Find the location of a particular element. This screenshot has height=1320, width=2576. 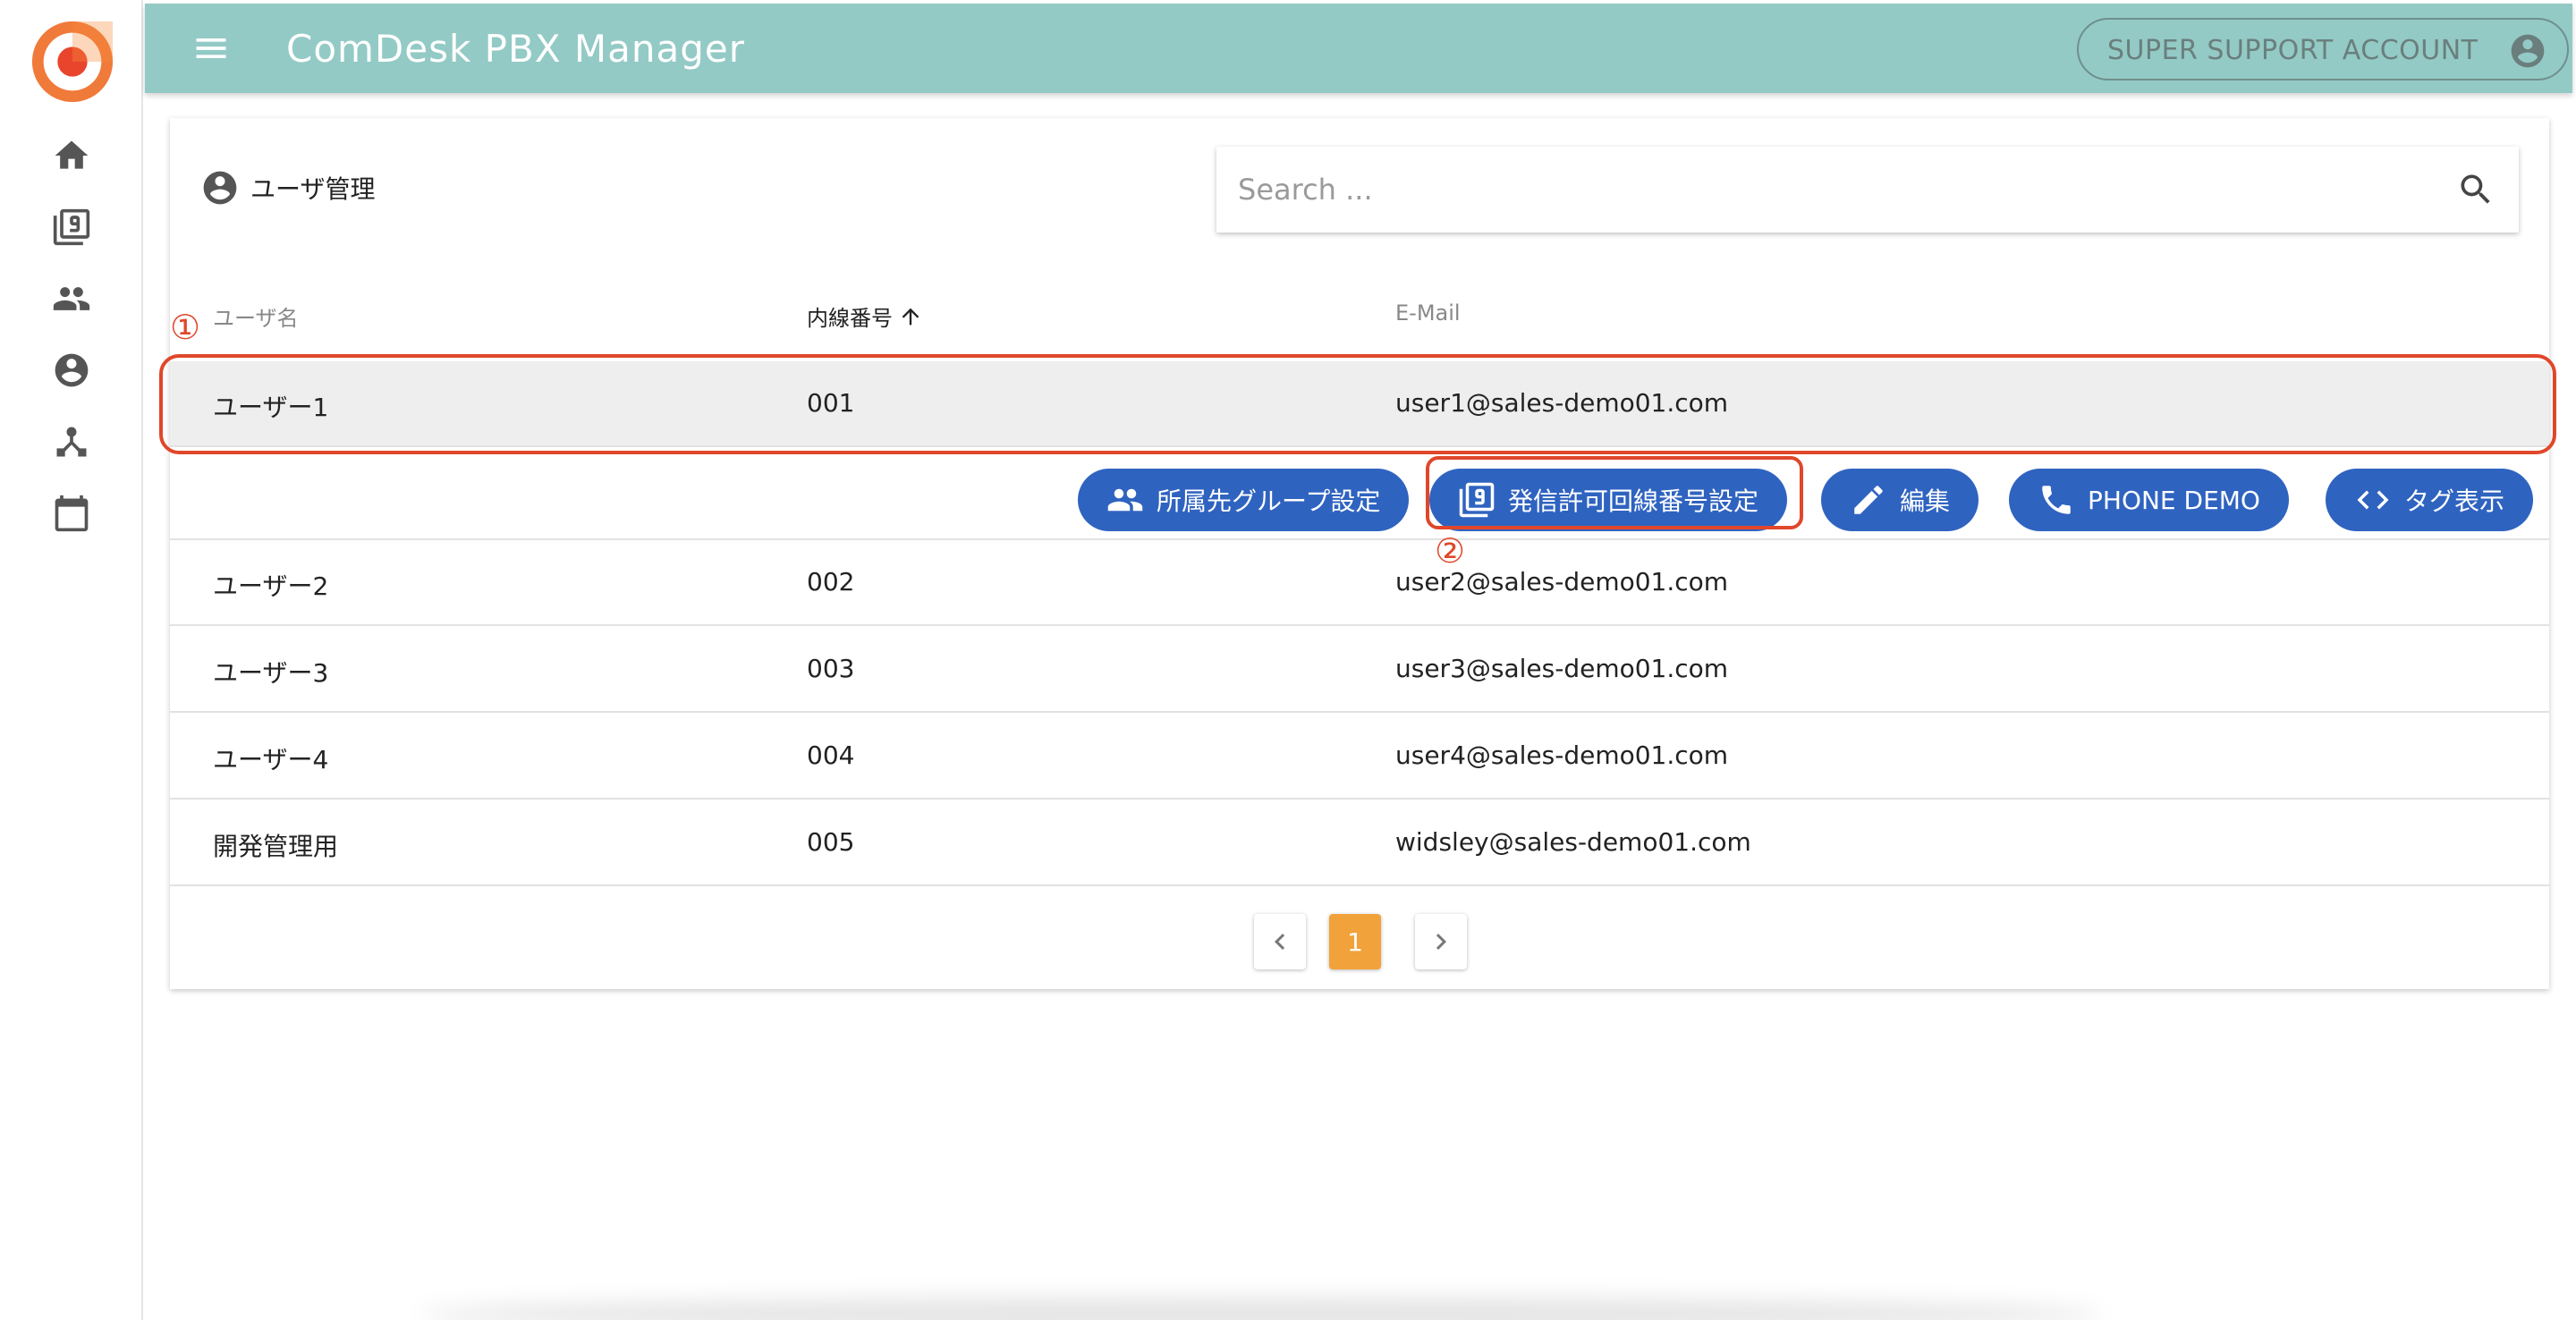

sidebar is located at coordinates (71, 660).